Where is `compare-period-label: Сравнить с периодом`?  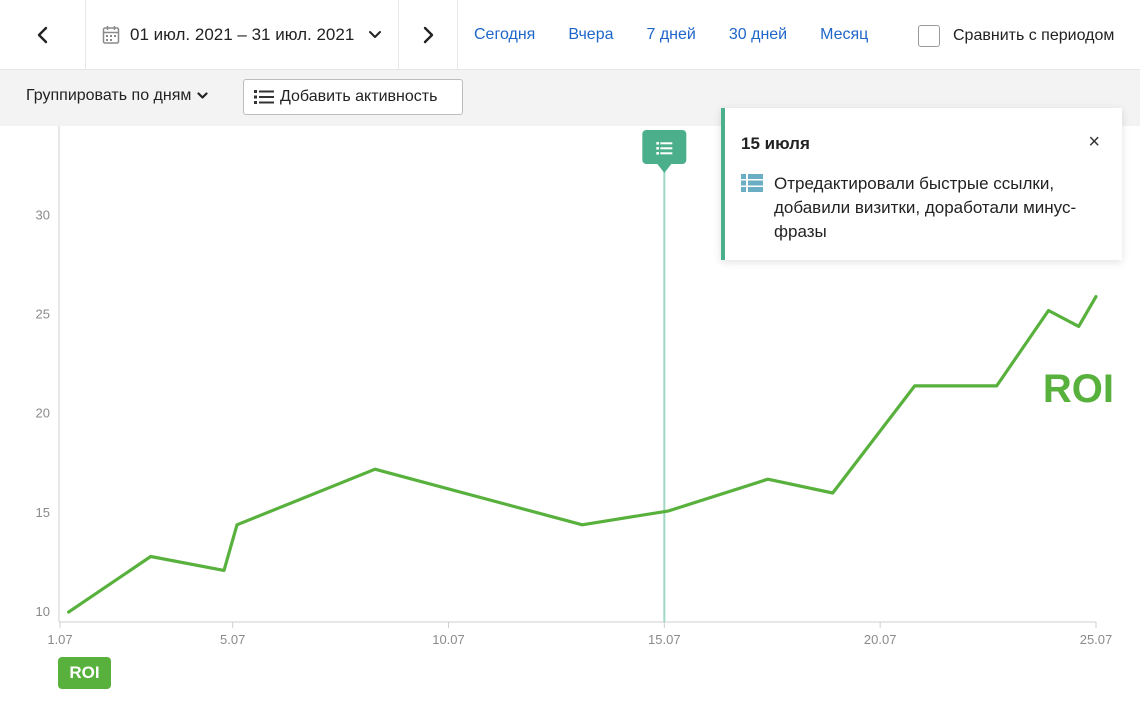 compare-period-label: Сравнить с периодом is located at coordinates (1034, 35).